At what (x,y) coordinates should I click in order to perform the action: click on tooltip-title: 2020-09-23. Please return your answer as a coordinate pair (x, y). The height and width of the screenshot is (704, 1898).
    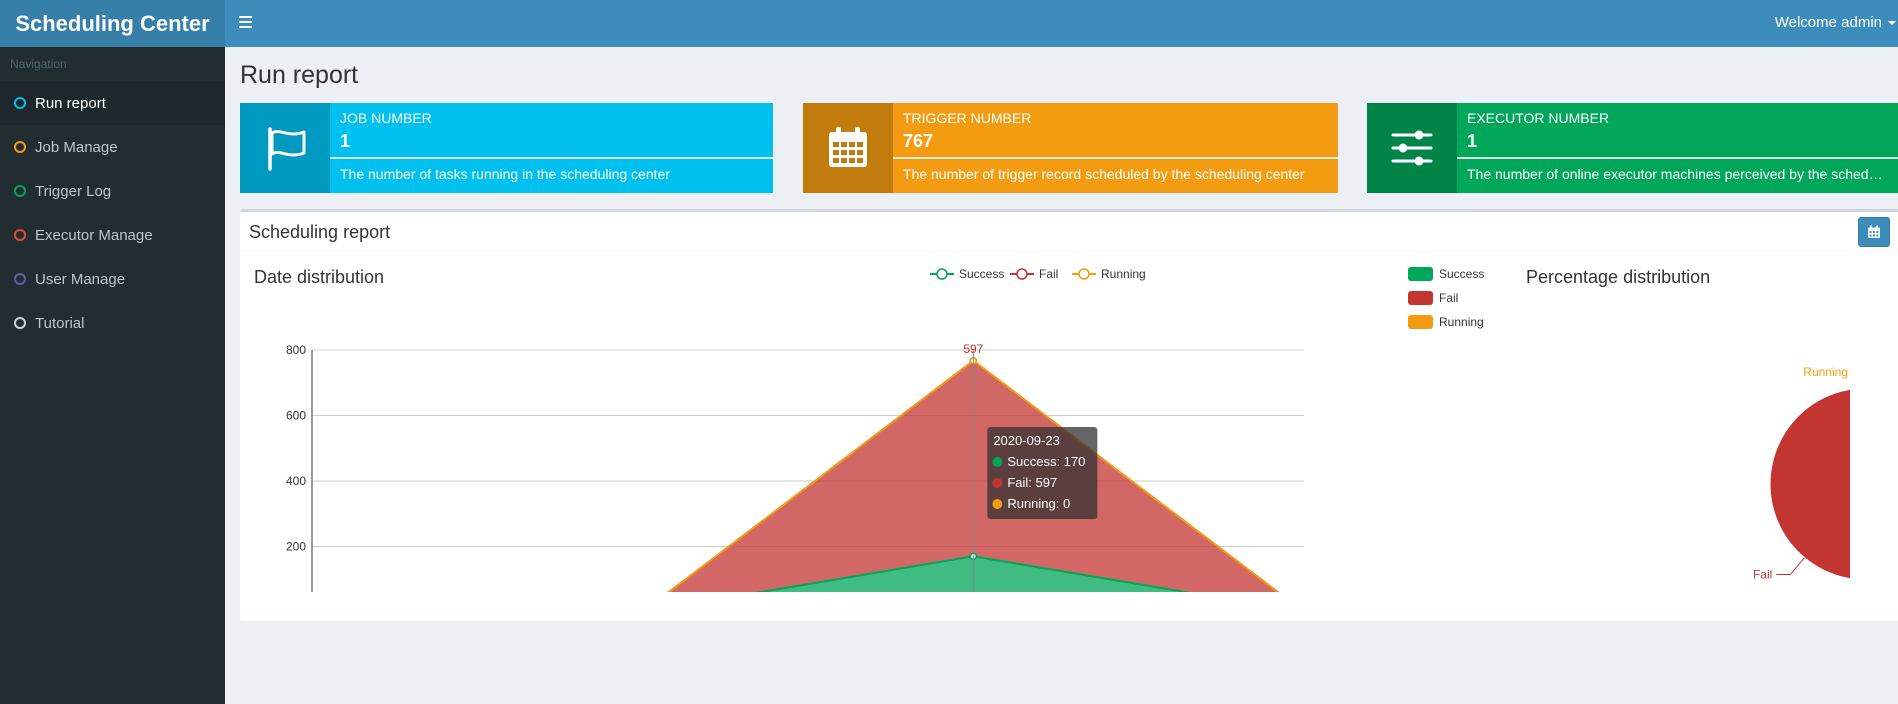
    Looking at the image, I should click on (1026, 440).